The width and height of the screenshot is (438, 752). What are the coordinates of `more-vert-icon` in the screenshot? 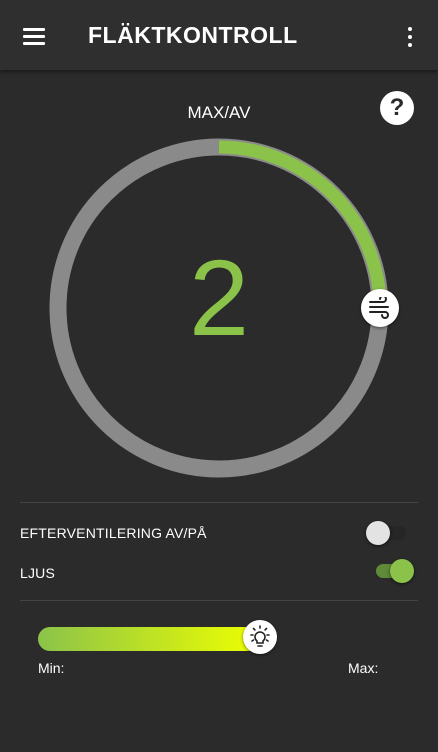 It's located at (410, 37).